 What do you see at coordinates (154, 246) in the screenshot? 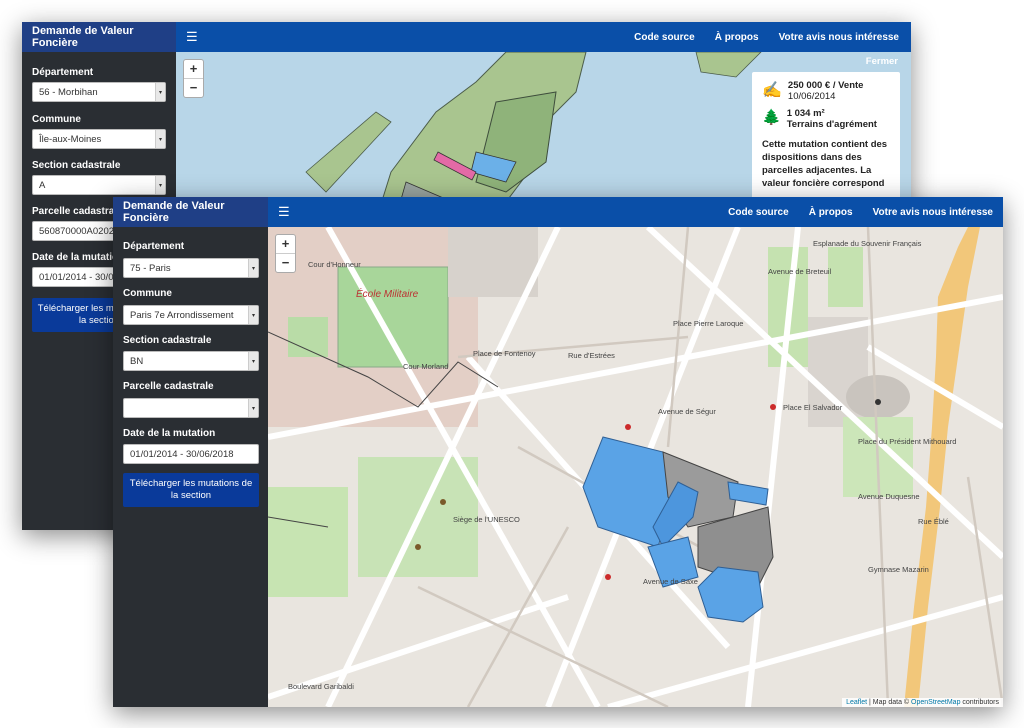
I see `front-departement-label: Département` at bounding box center [154, 246].